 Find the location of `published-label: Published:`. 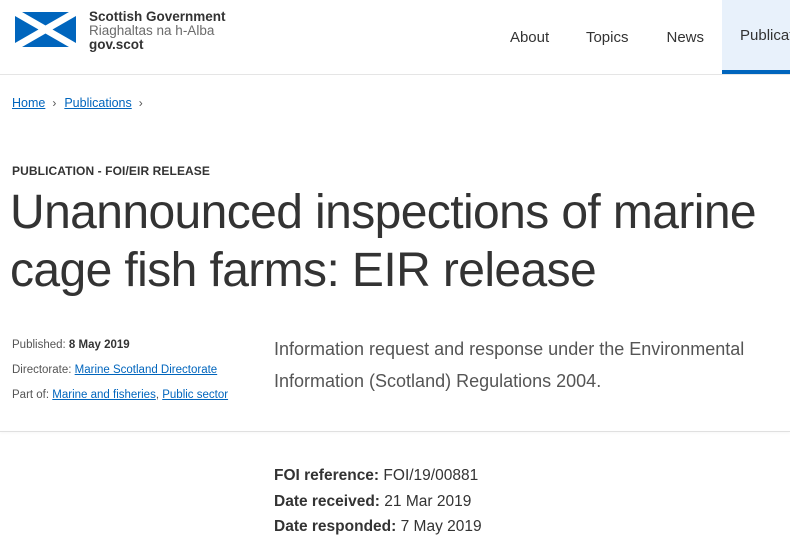

published-label: Published: is located at coordinates (40, 345).